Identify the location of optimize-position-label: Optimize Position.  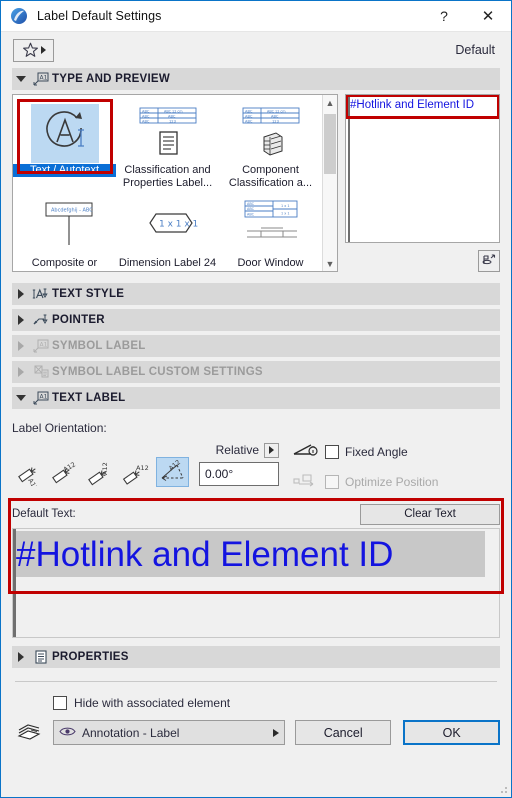
(392, 482).